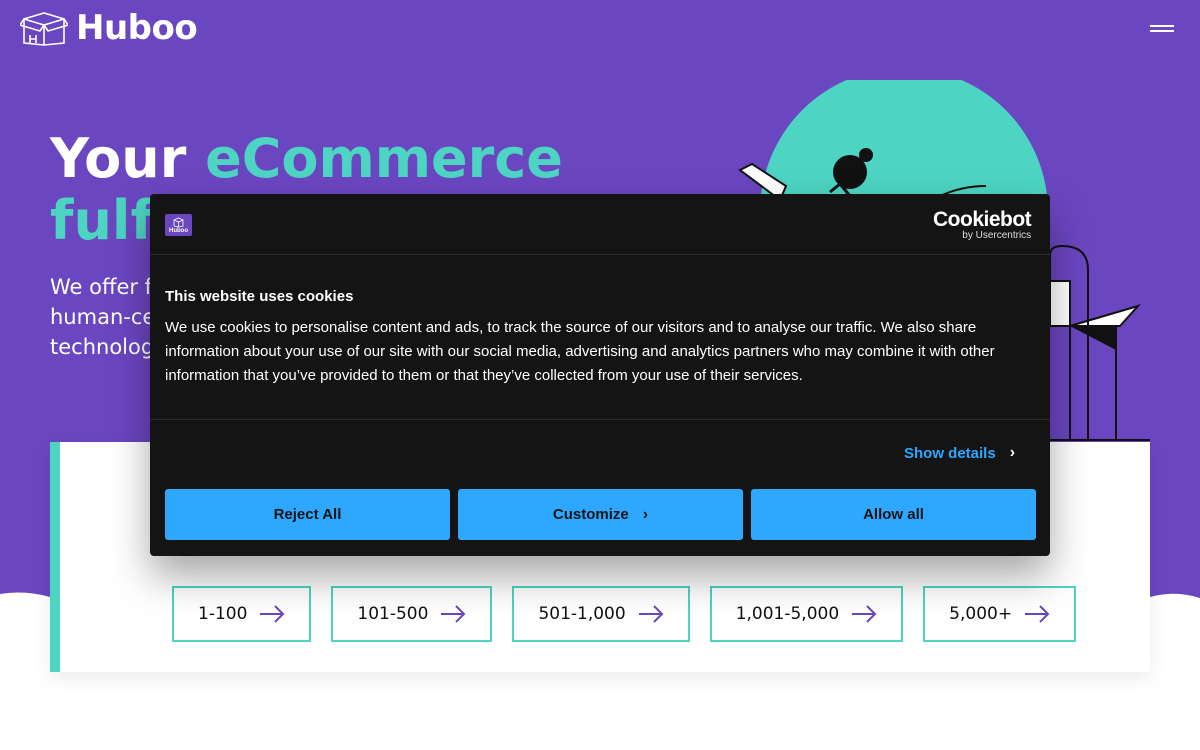  I want to click on range-label: 501-1,000, so click(582, 614).